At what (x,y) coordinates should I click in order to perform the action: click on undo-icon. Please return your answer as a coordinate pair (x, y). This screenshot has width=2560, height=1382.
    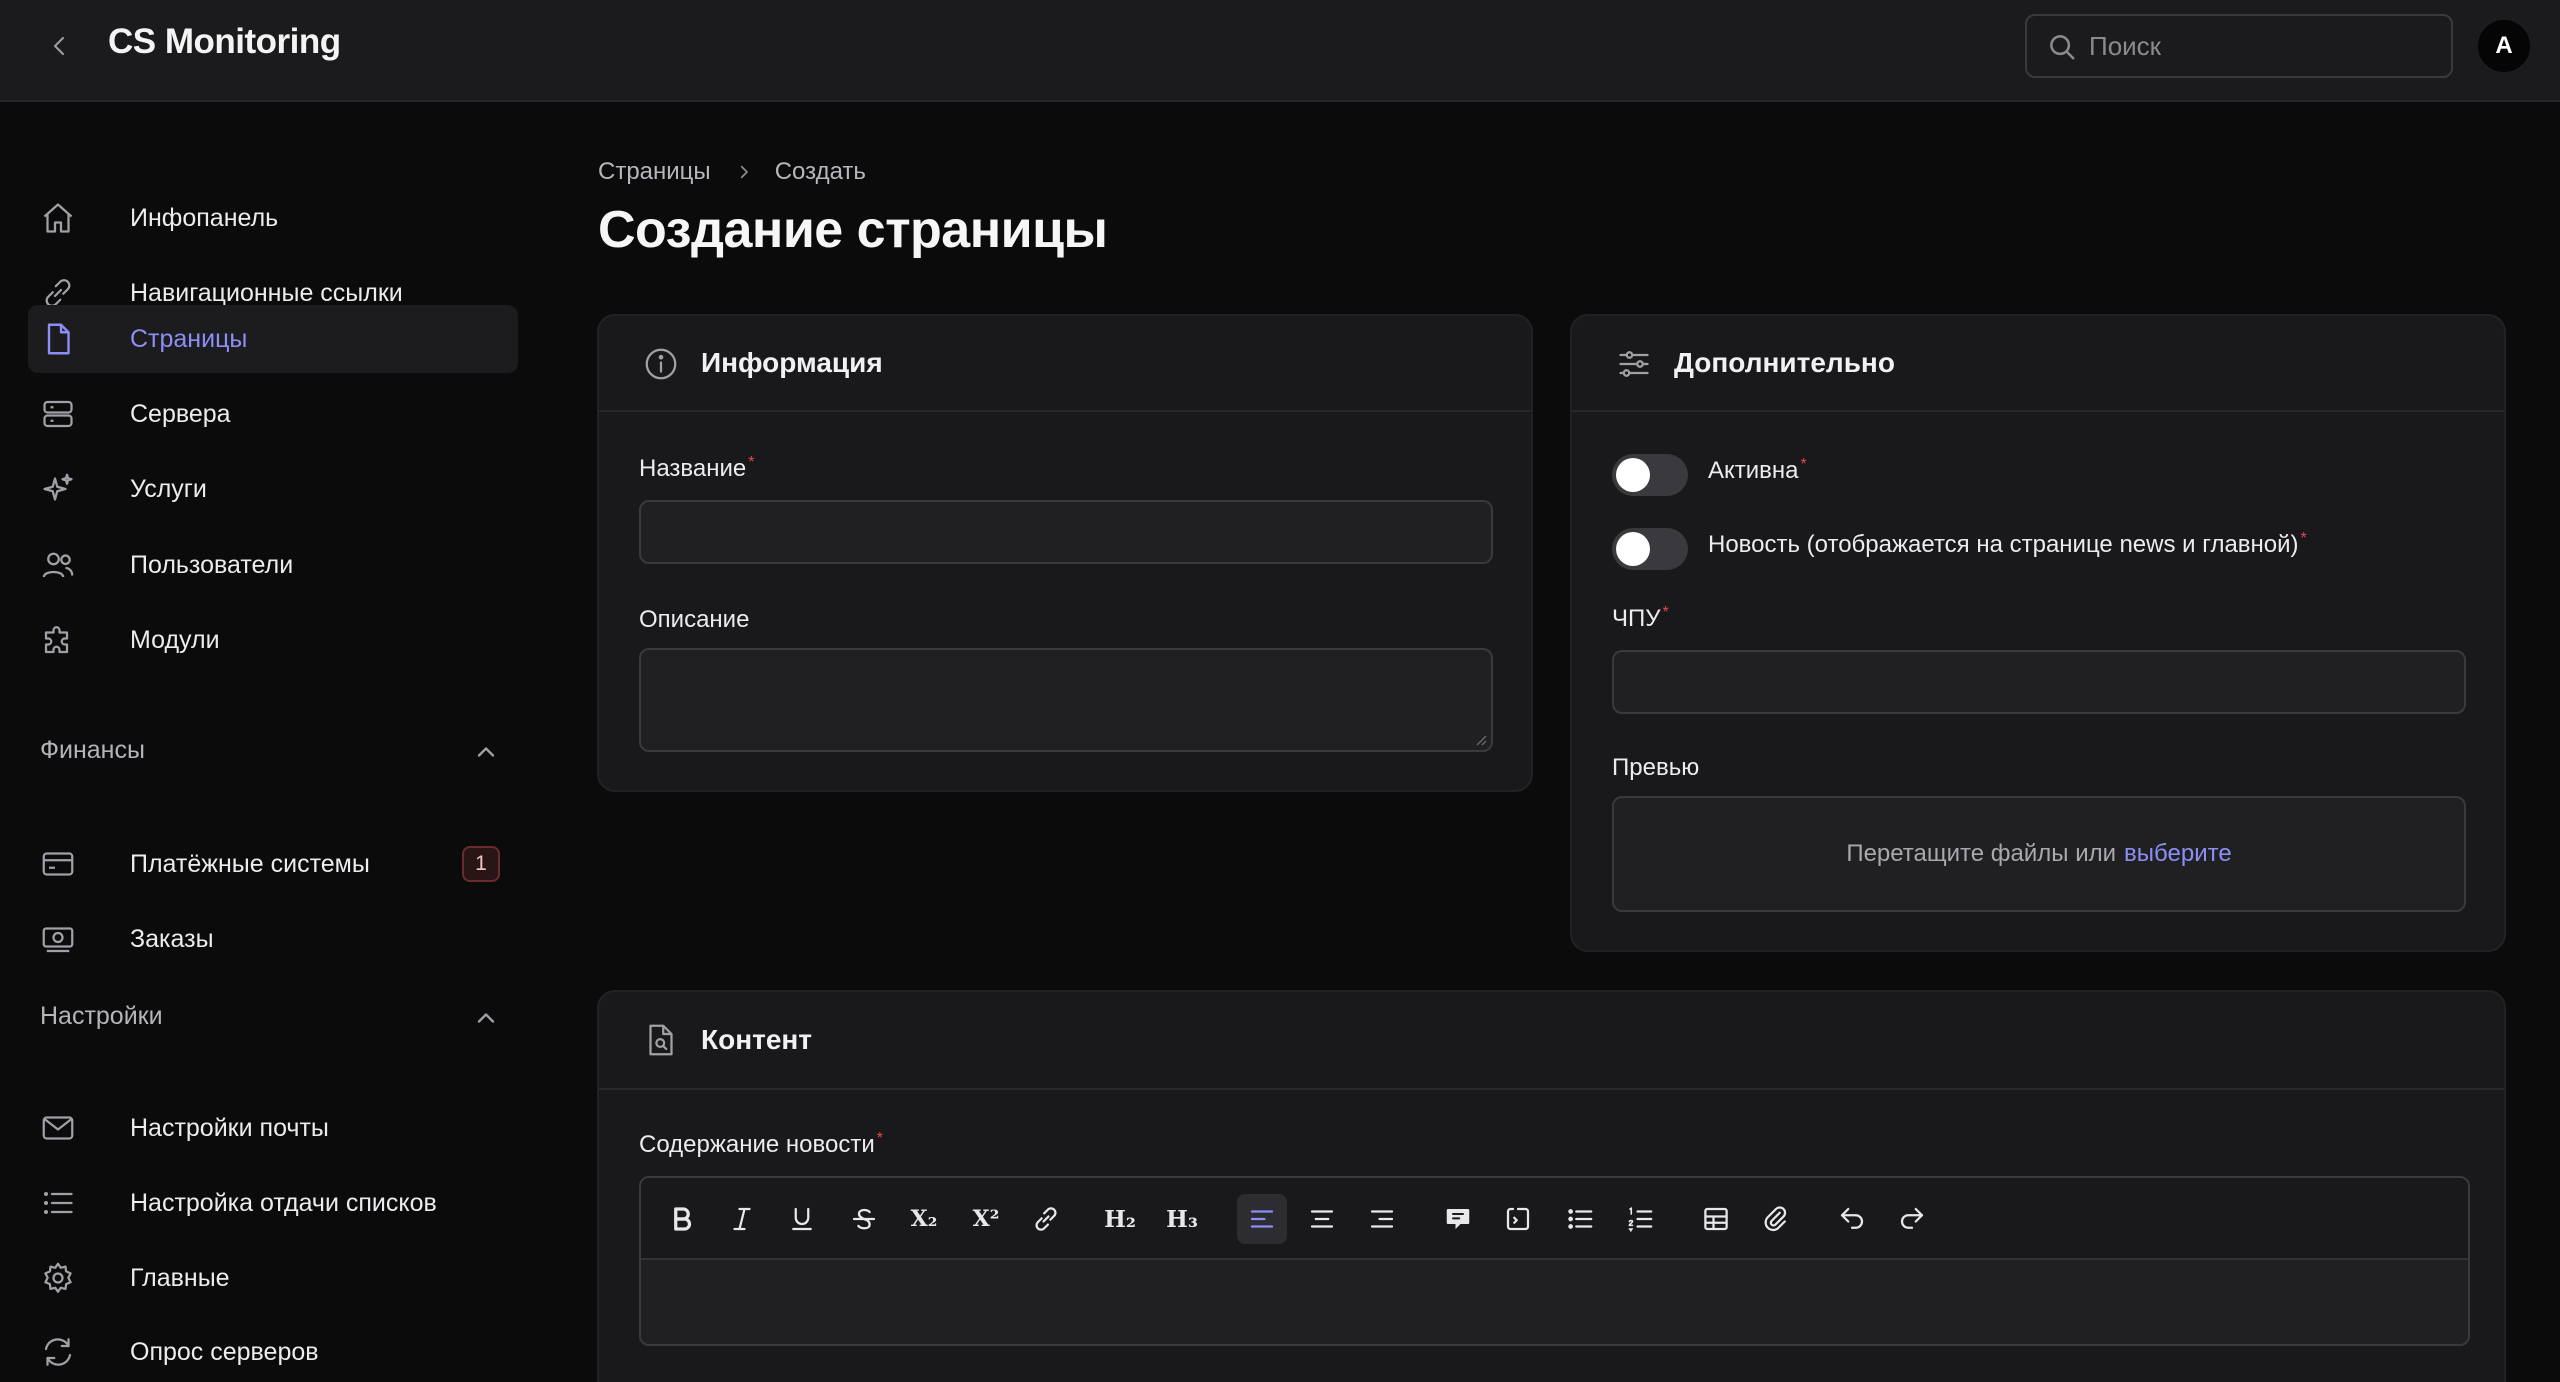
    Looking at the image, I should click on (1852, 1218).